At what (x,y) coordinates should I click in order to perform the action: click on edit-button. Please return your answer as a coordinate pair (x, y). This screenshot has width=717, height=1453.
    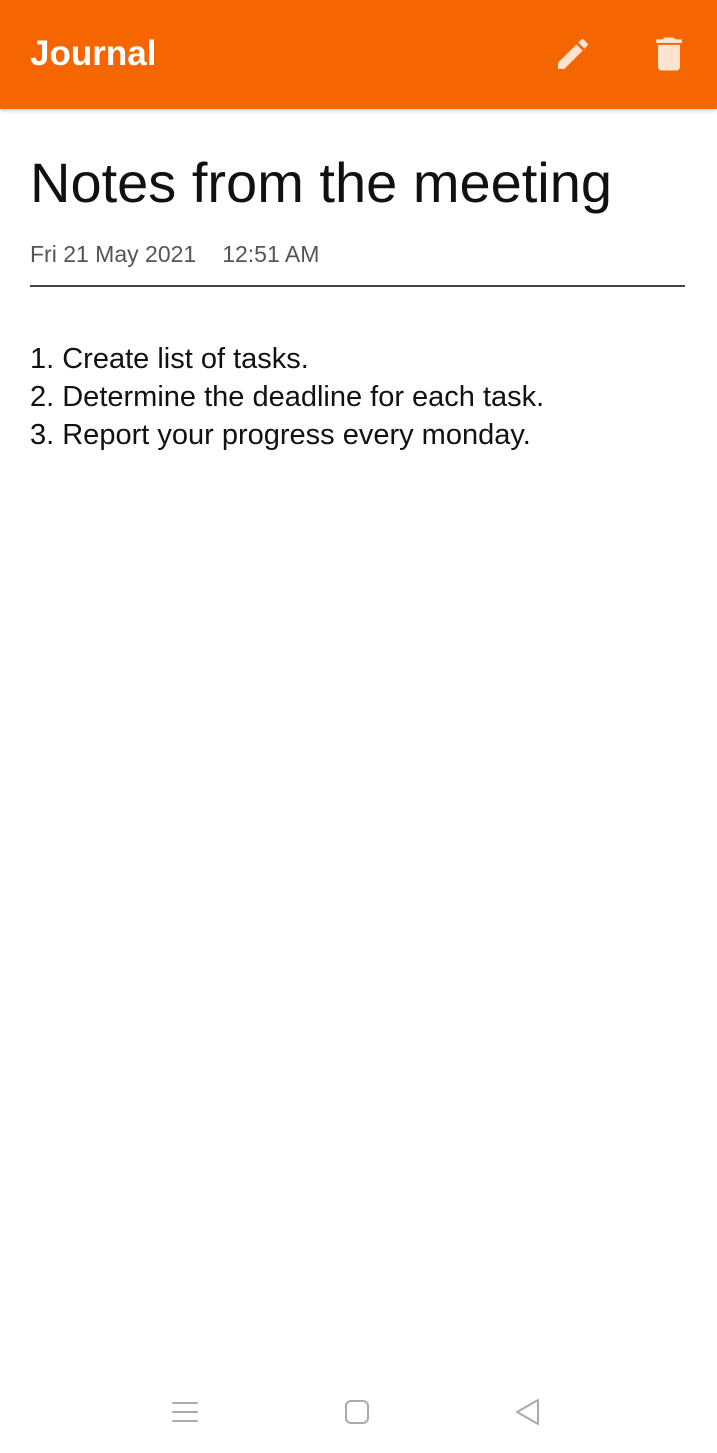
    Looking at the image, I should click on (573, 54).